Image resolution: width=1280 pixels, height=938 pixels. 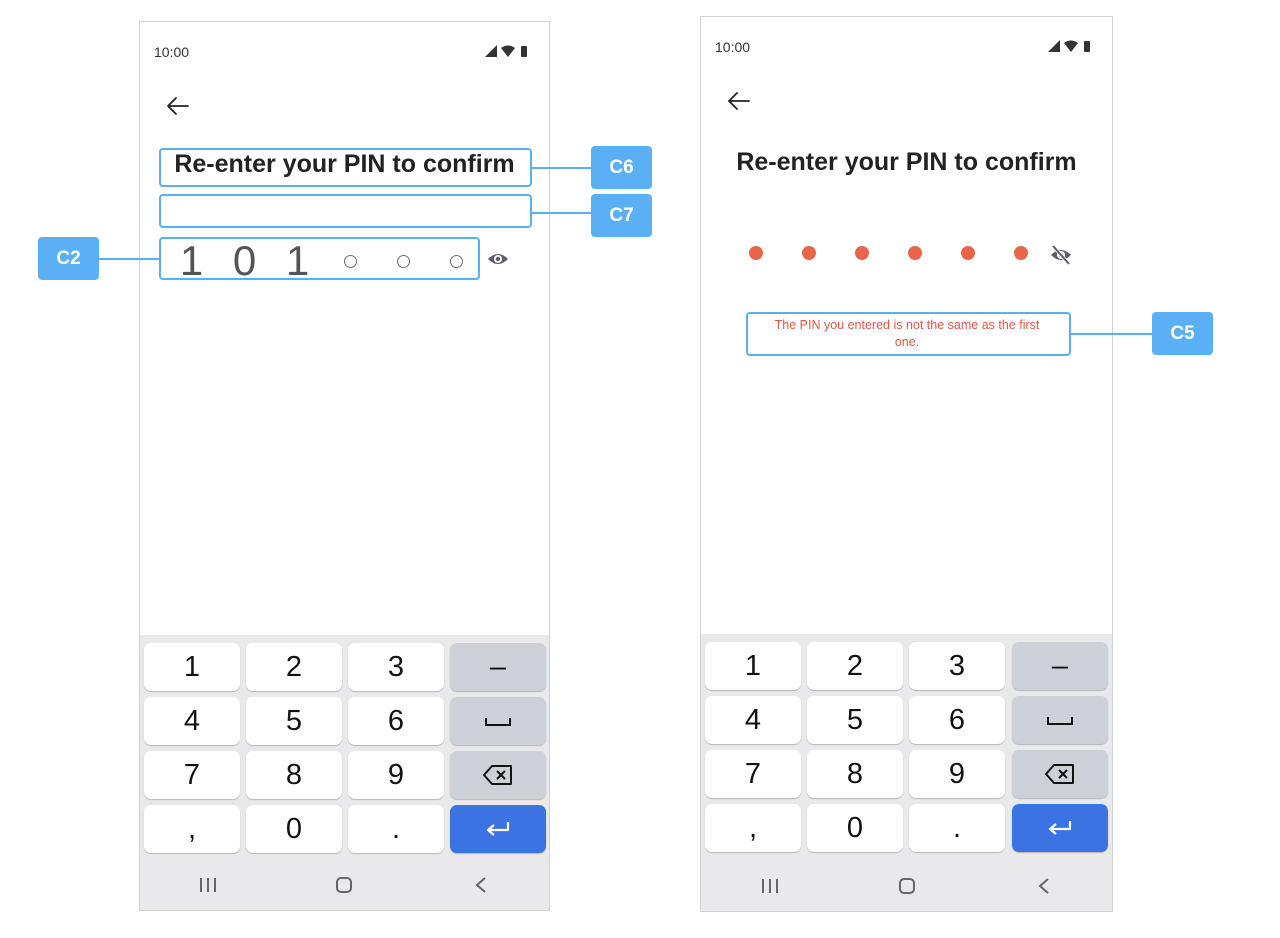 What do you see at coordinates (498, 259) in the screenshot?
I see `show-pin-eye-icon` at bounding box center [498, 259].